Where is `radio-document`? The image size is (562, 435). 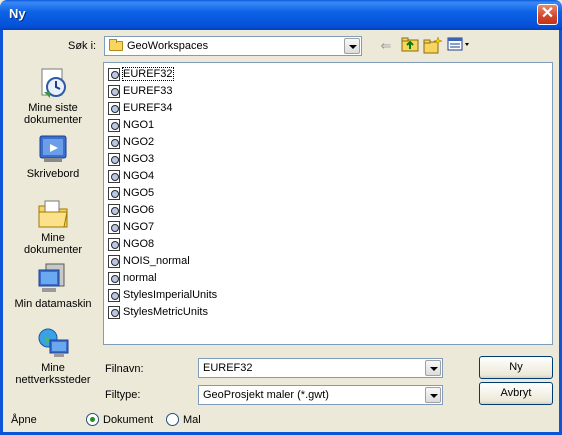
radio-document is located at coordinates (92, 419).